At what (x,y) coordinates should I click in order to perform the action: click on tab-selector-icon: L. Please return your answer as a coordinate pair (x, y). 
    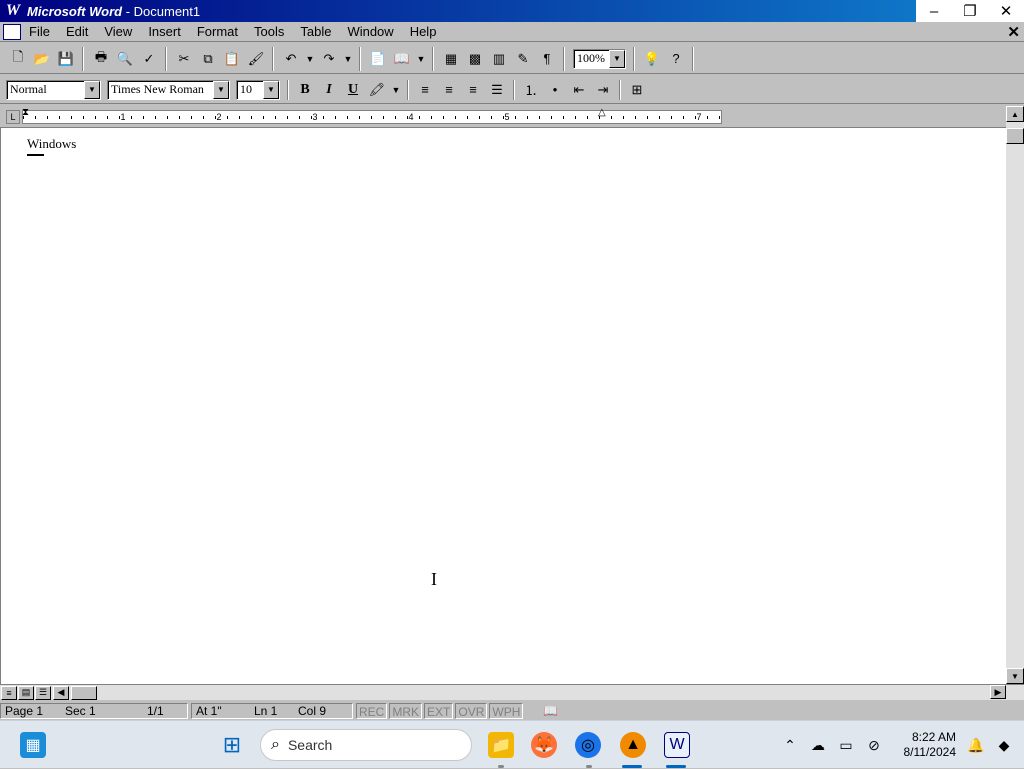
    Looking at the image, I should click on (13, 117).